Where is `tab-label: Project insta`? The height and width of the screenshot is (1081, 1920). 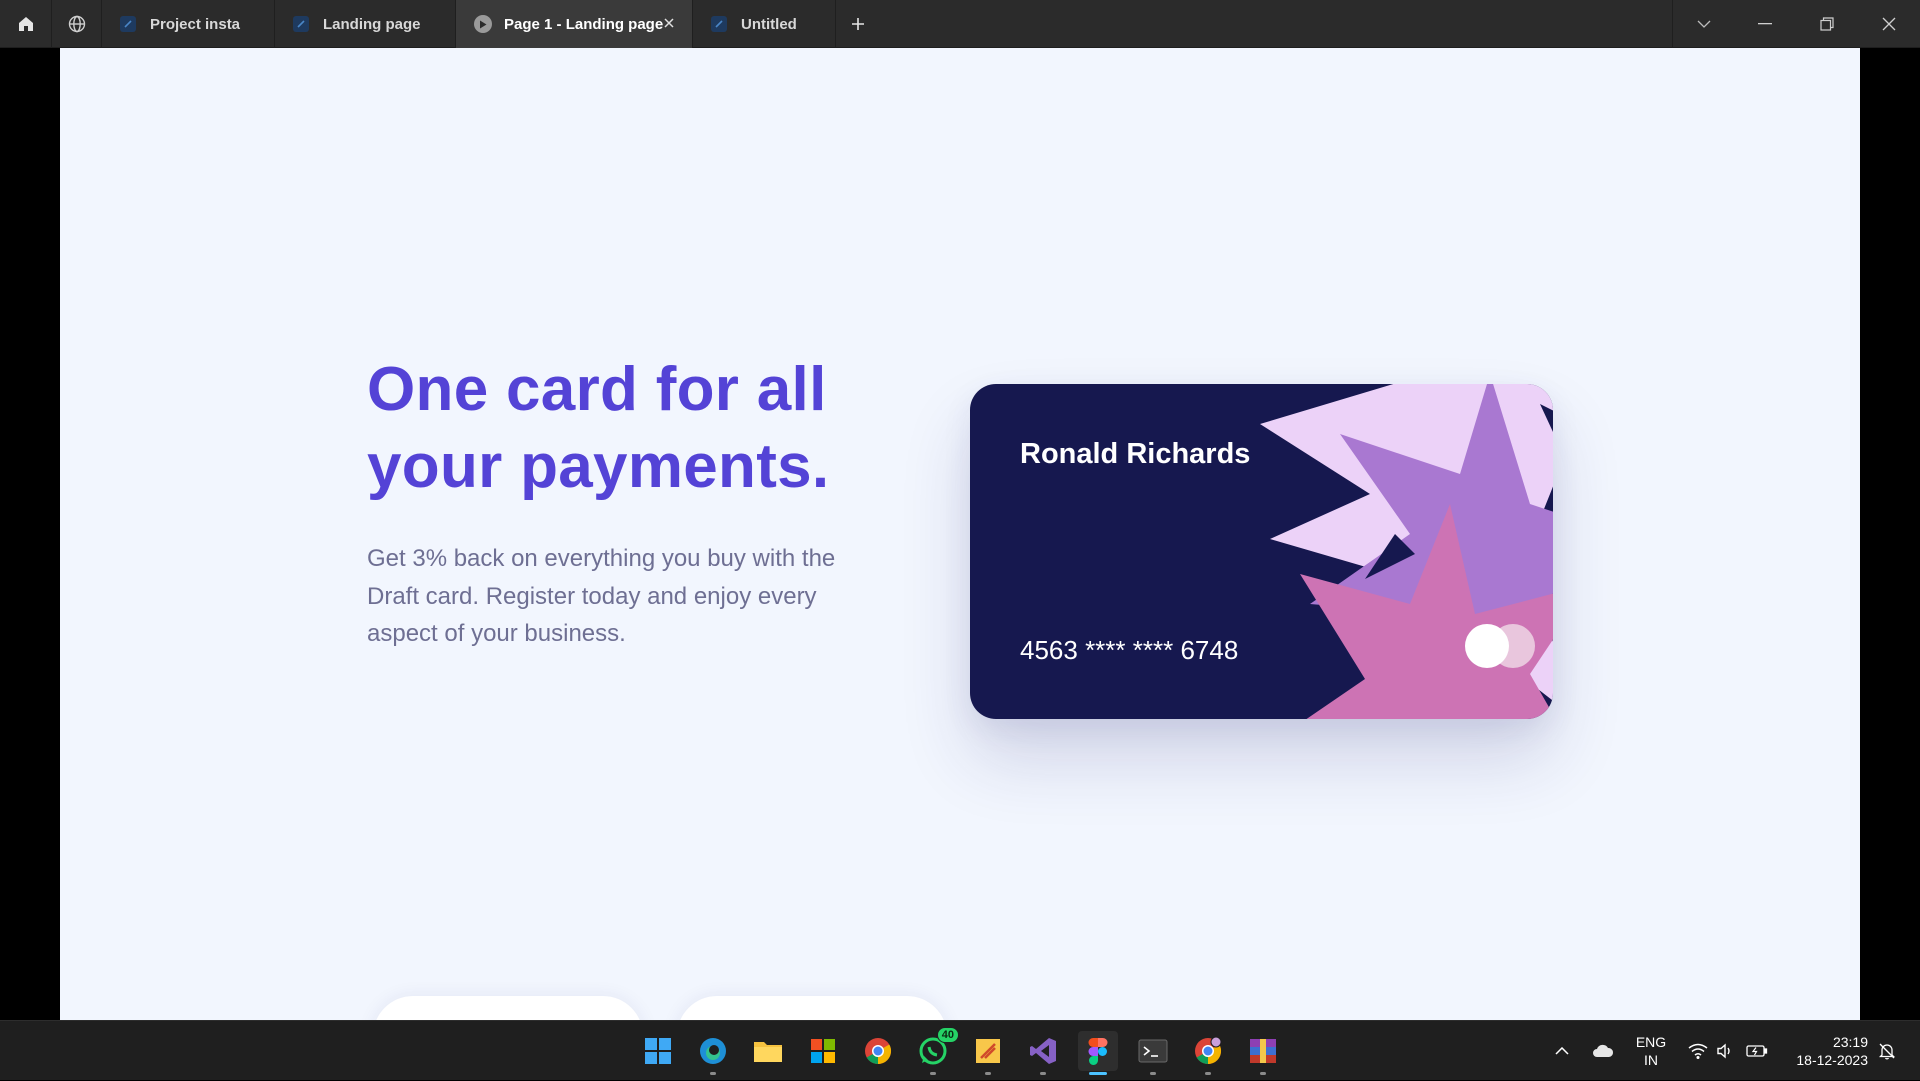
tab-label: Project insta is located at coordinates (195, 24).